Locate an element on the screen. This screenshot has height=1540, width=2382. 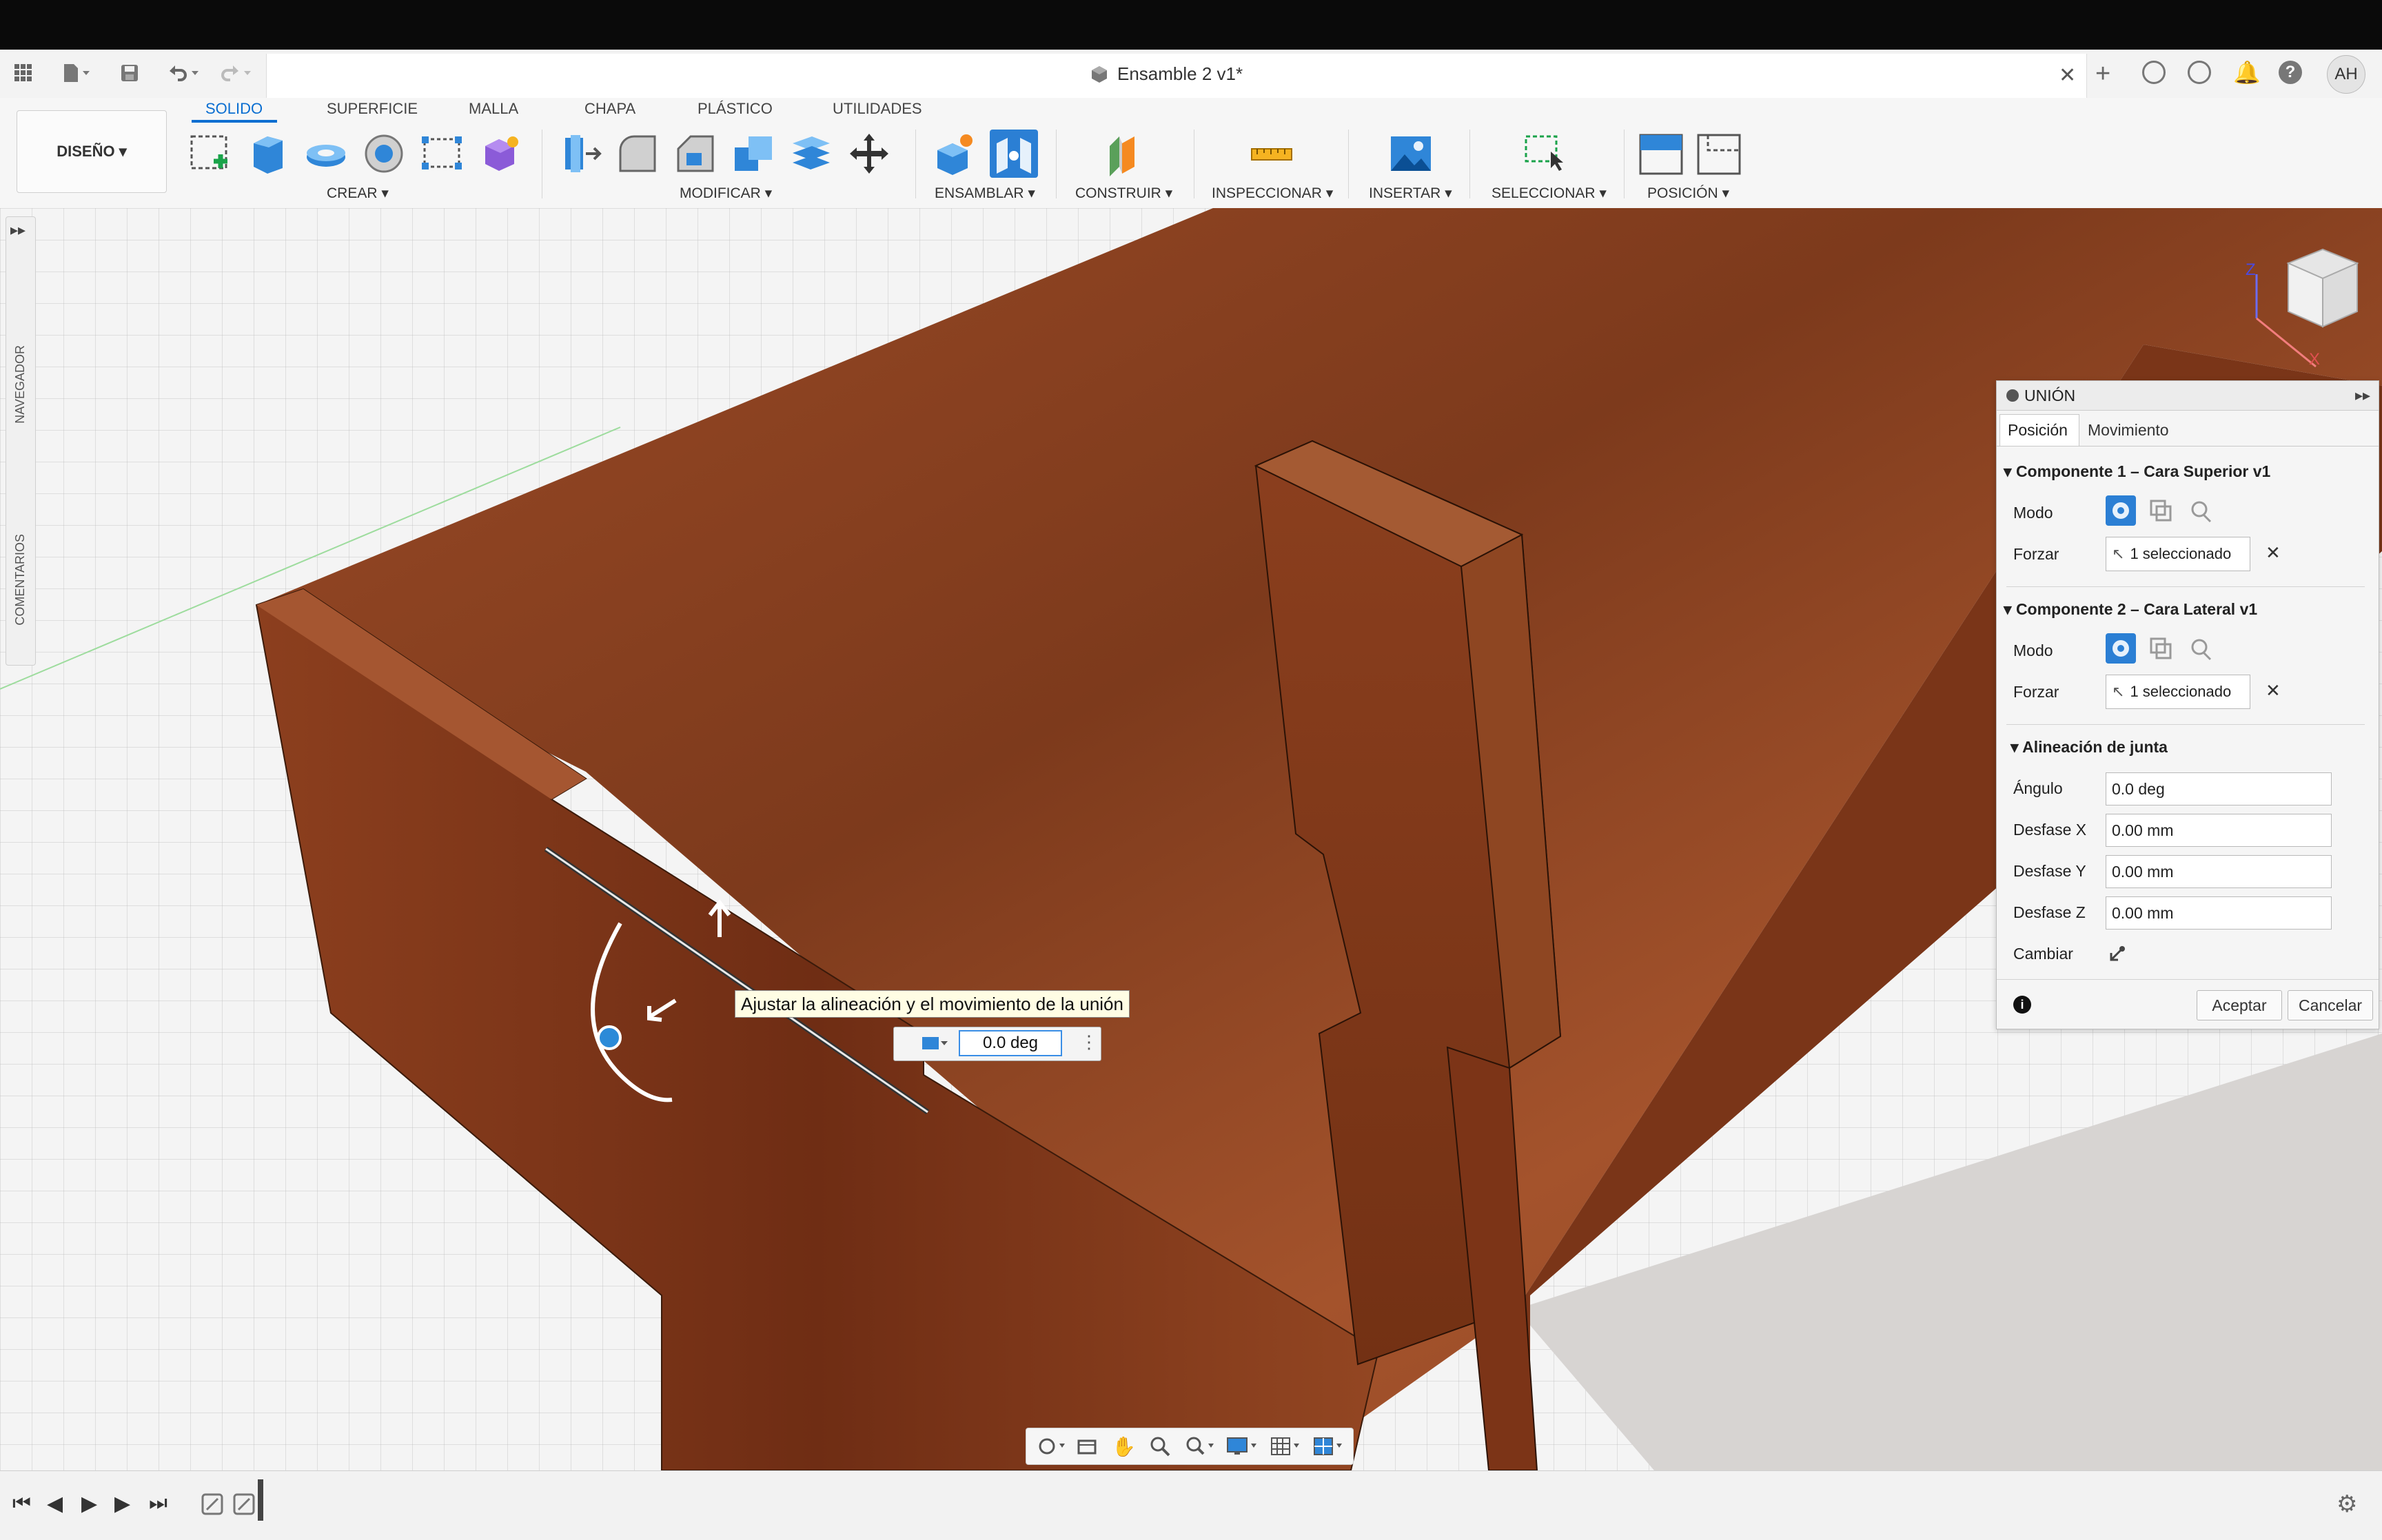
group-inspeccionar: INSPECCIONAR ▾ is located at coordinates (1272, 193).